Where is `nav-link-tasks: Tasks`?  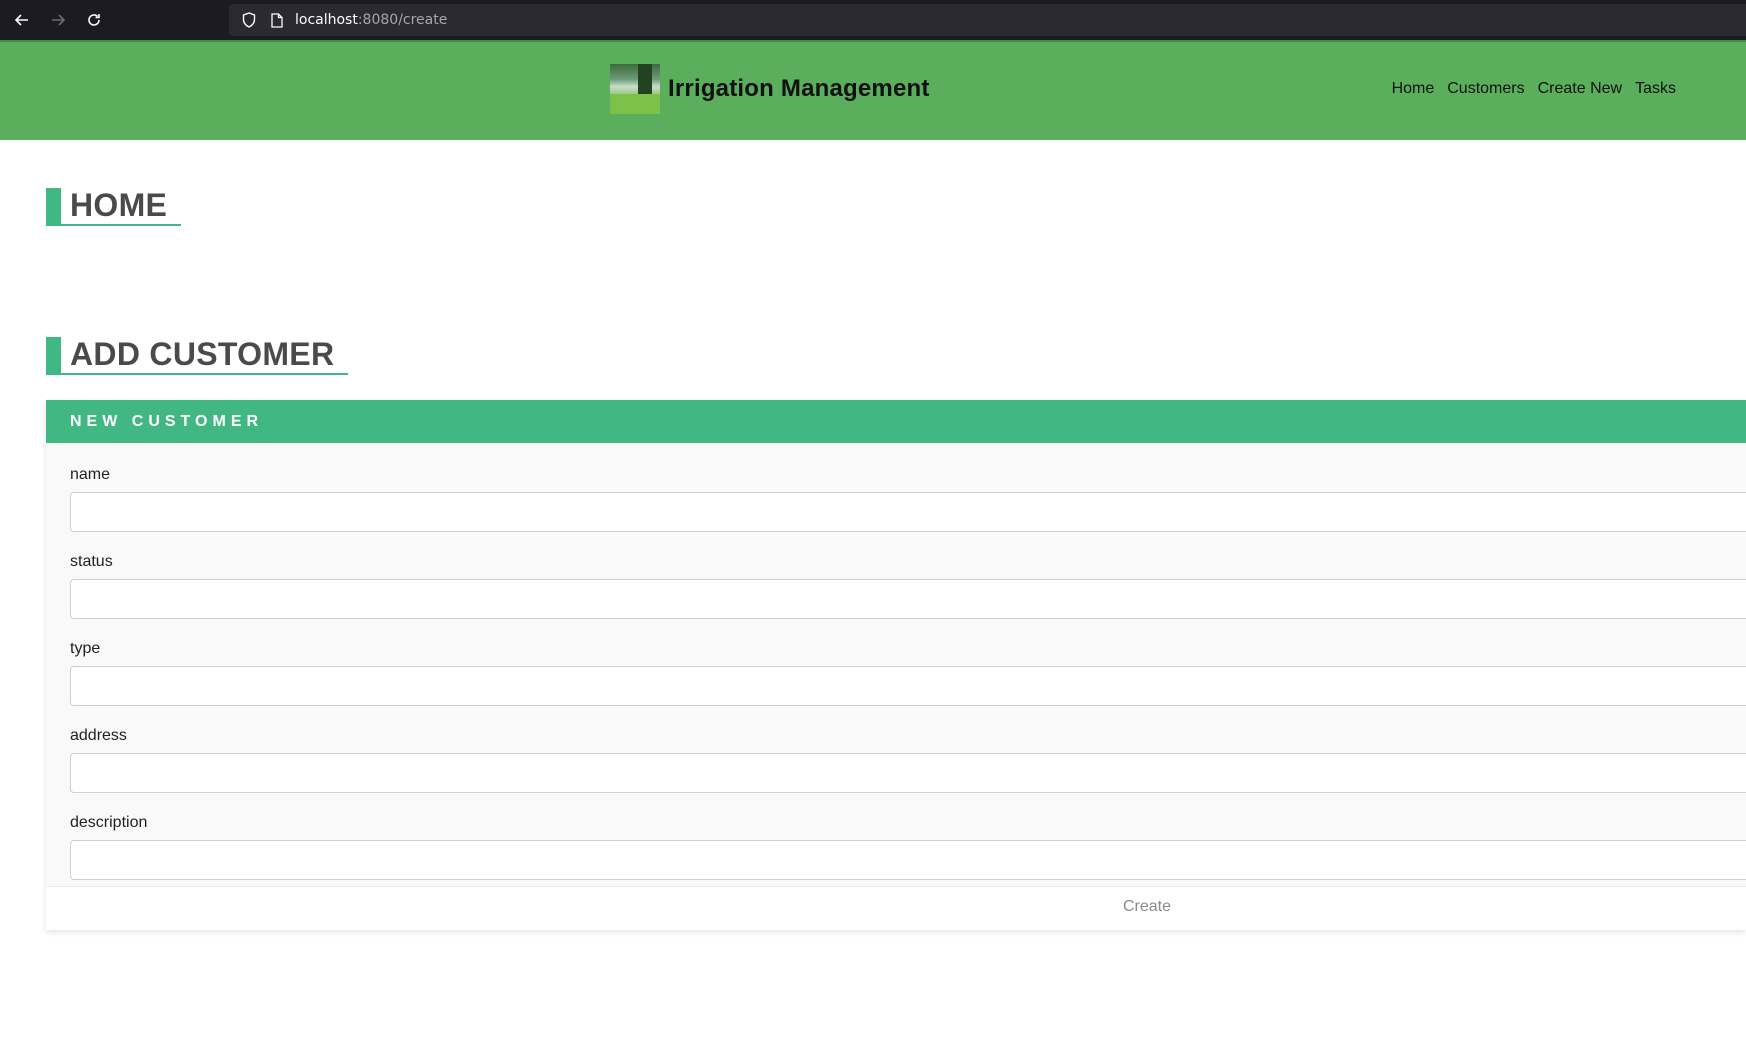 nav-link-tasks: Tasks is located at coordinates (1655, 89).